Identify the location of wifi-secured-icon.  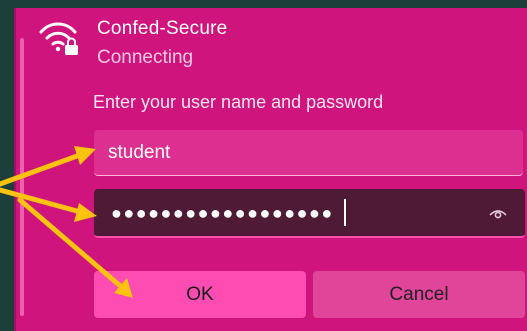
(58, 38).